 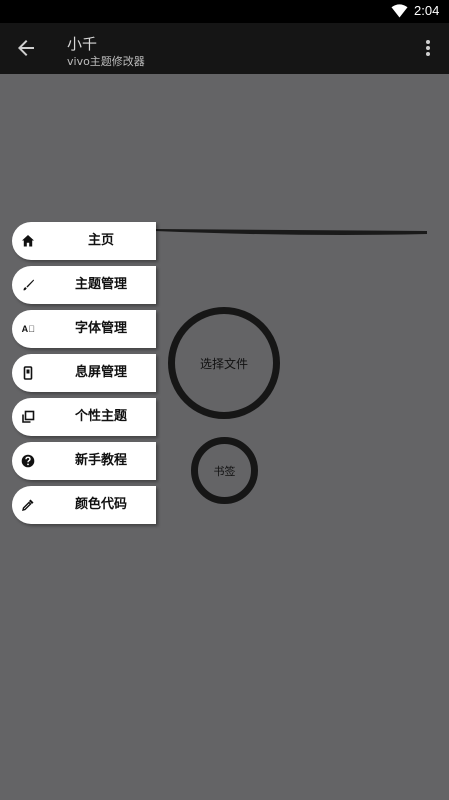 I want to click on menu-item-tutorial: 新手教程, so click(x=84, y=461).